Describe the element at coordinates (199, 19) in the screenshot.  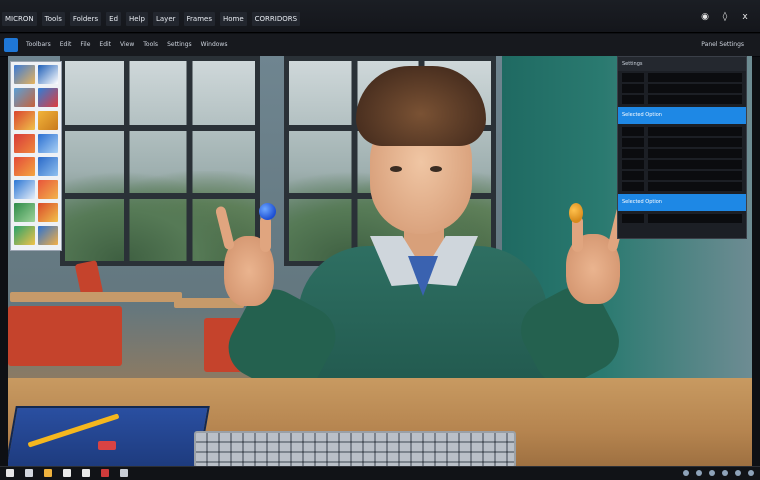
I see `menu-item-frames: Frames` at that location.